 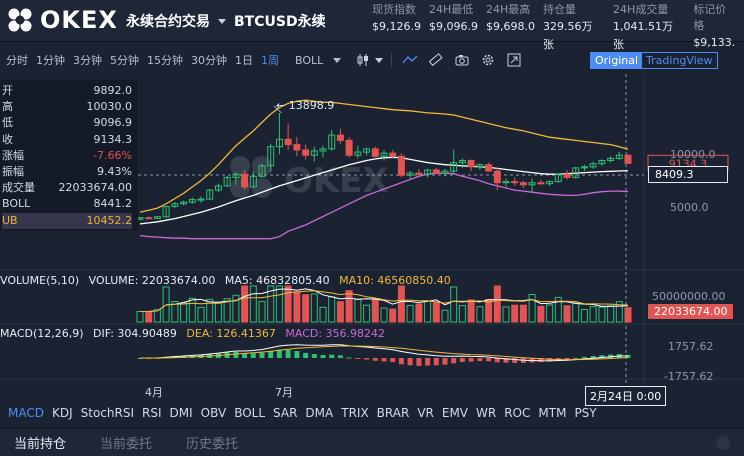 What do you see at coordinates (87, 60) in the screenshot?
I see `timeframe-2: 3分钟` at bounding box center [87, 60].